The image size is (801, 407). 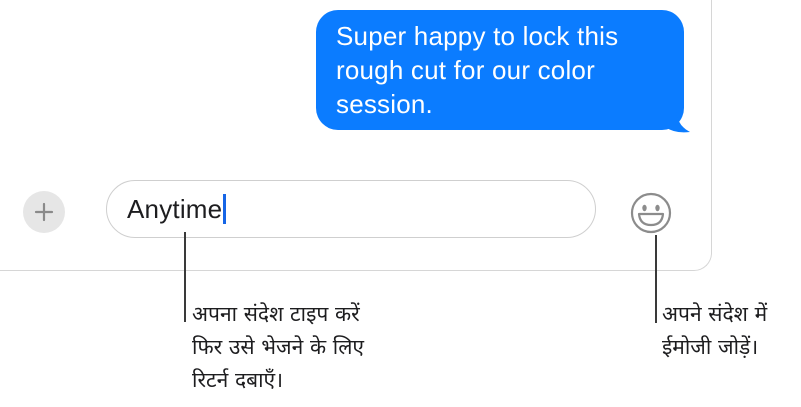 I want to click on smiley-emoji-icon, so click(x=651, y=213).